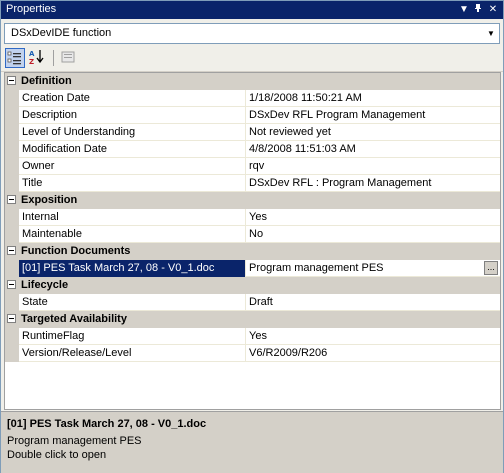 The width and height of the screenshot is (504, 473). I want to click on dropdown-arrow-icon: ▼, so click(464, 10).